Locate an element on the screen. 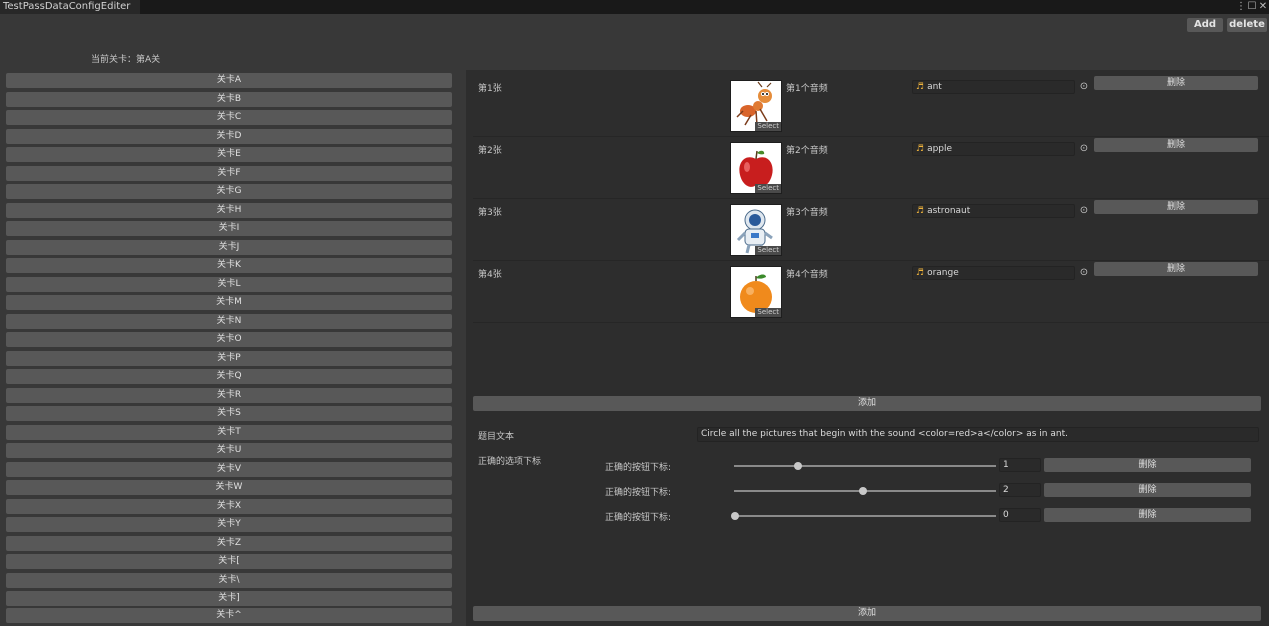 The width and height of the screenshot is (1269, 626). audio-label: 第2个音频 is located at coordinates (807, 151).